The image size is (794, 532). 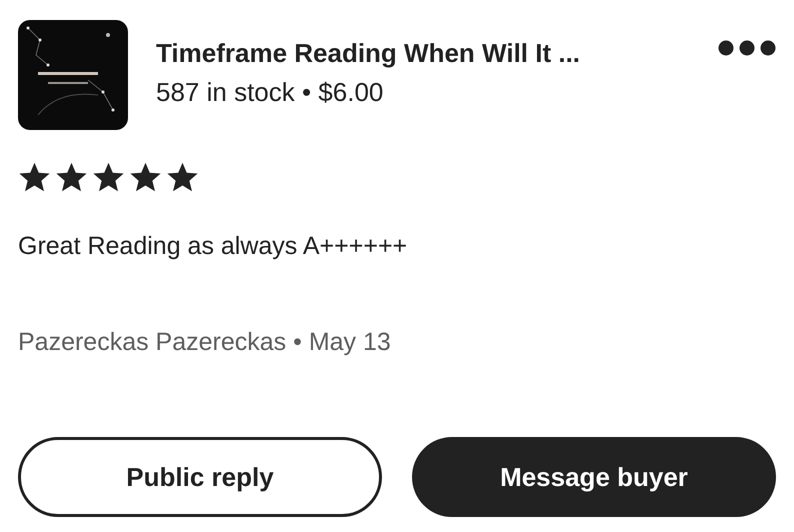 I want to click on more-icon, so click(x=747, y=48).